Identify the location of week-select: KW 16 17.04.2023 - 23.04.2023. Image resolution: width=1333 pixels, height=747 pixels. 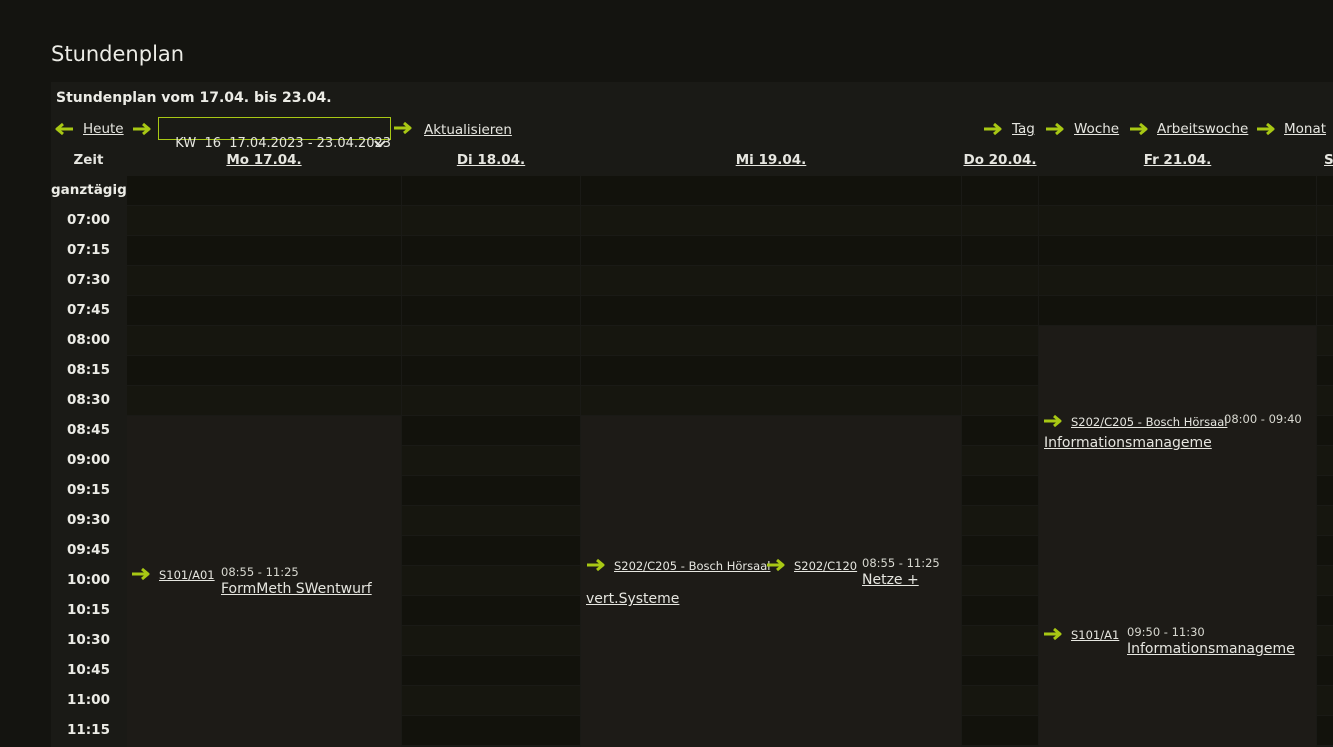
(274, 134).